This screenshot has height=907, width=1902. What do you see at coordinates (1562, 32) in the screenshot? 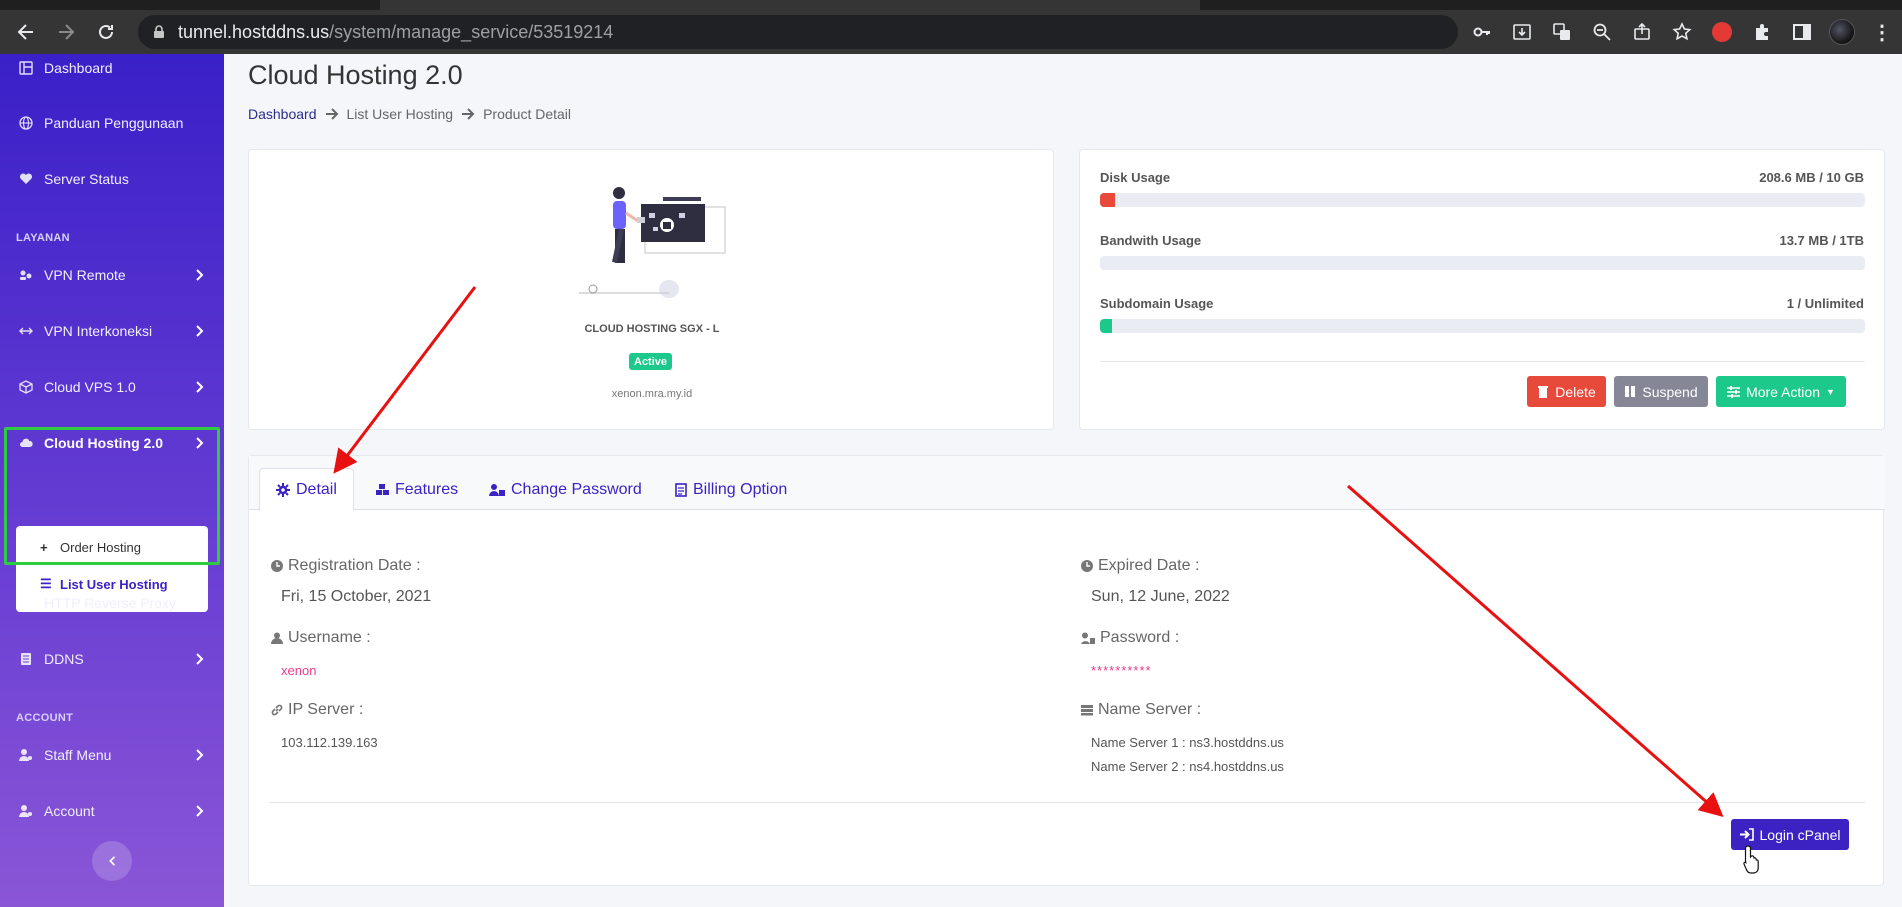
I see `translate-icon` at bounding box center [1562, 32].